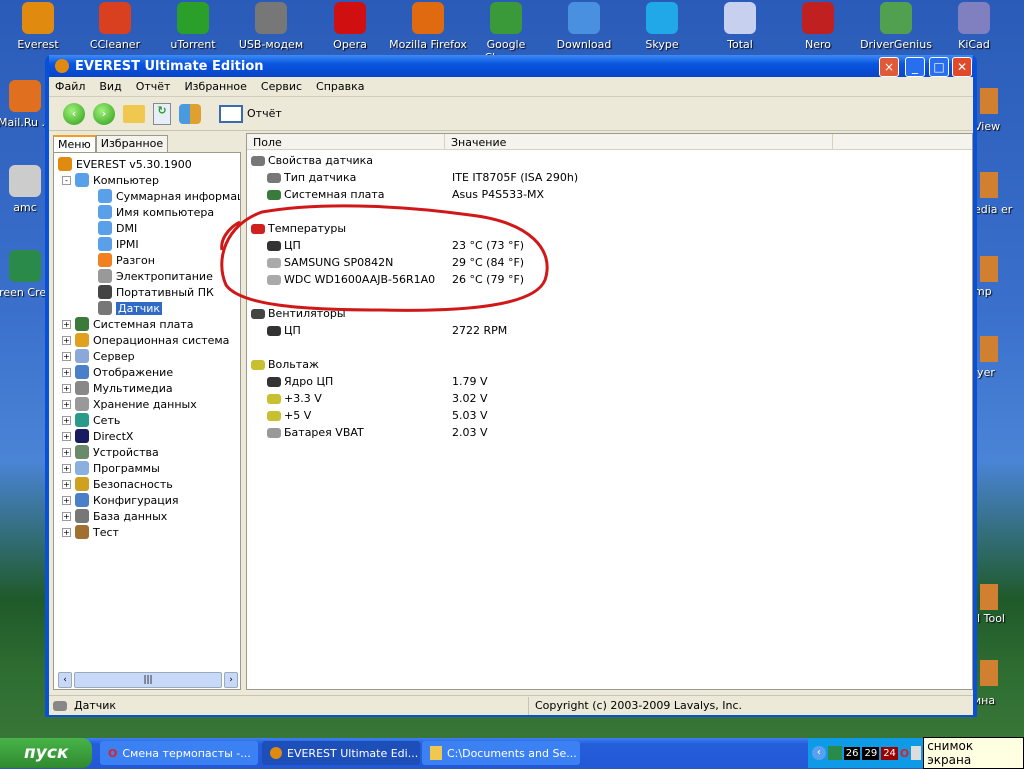 The height and width of the screenshot is (769, 1024). Describe the element at coordinates (346, 141) in the screenshot. I see `column-field: Поле` at that location.